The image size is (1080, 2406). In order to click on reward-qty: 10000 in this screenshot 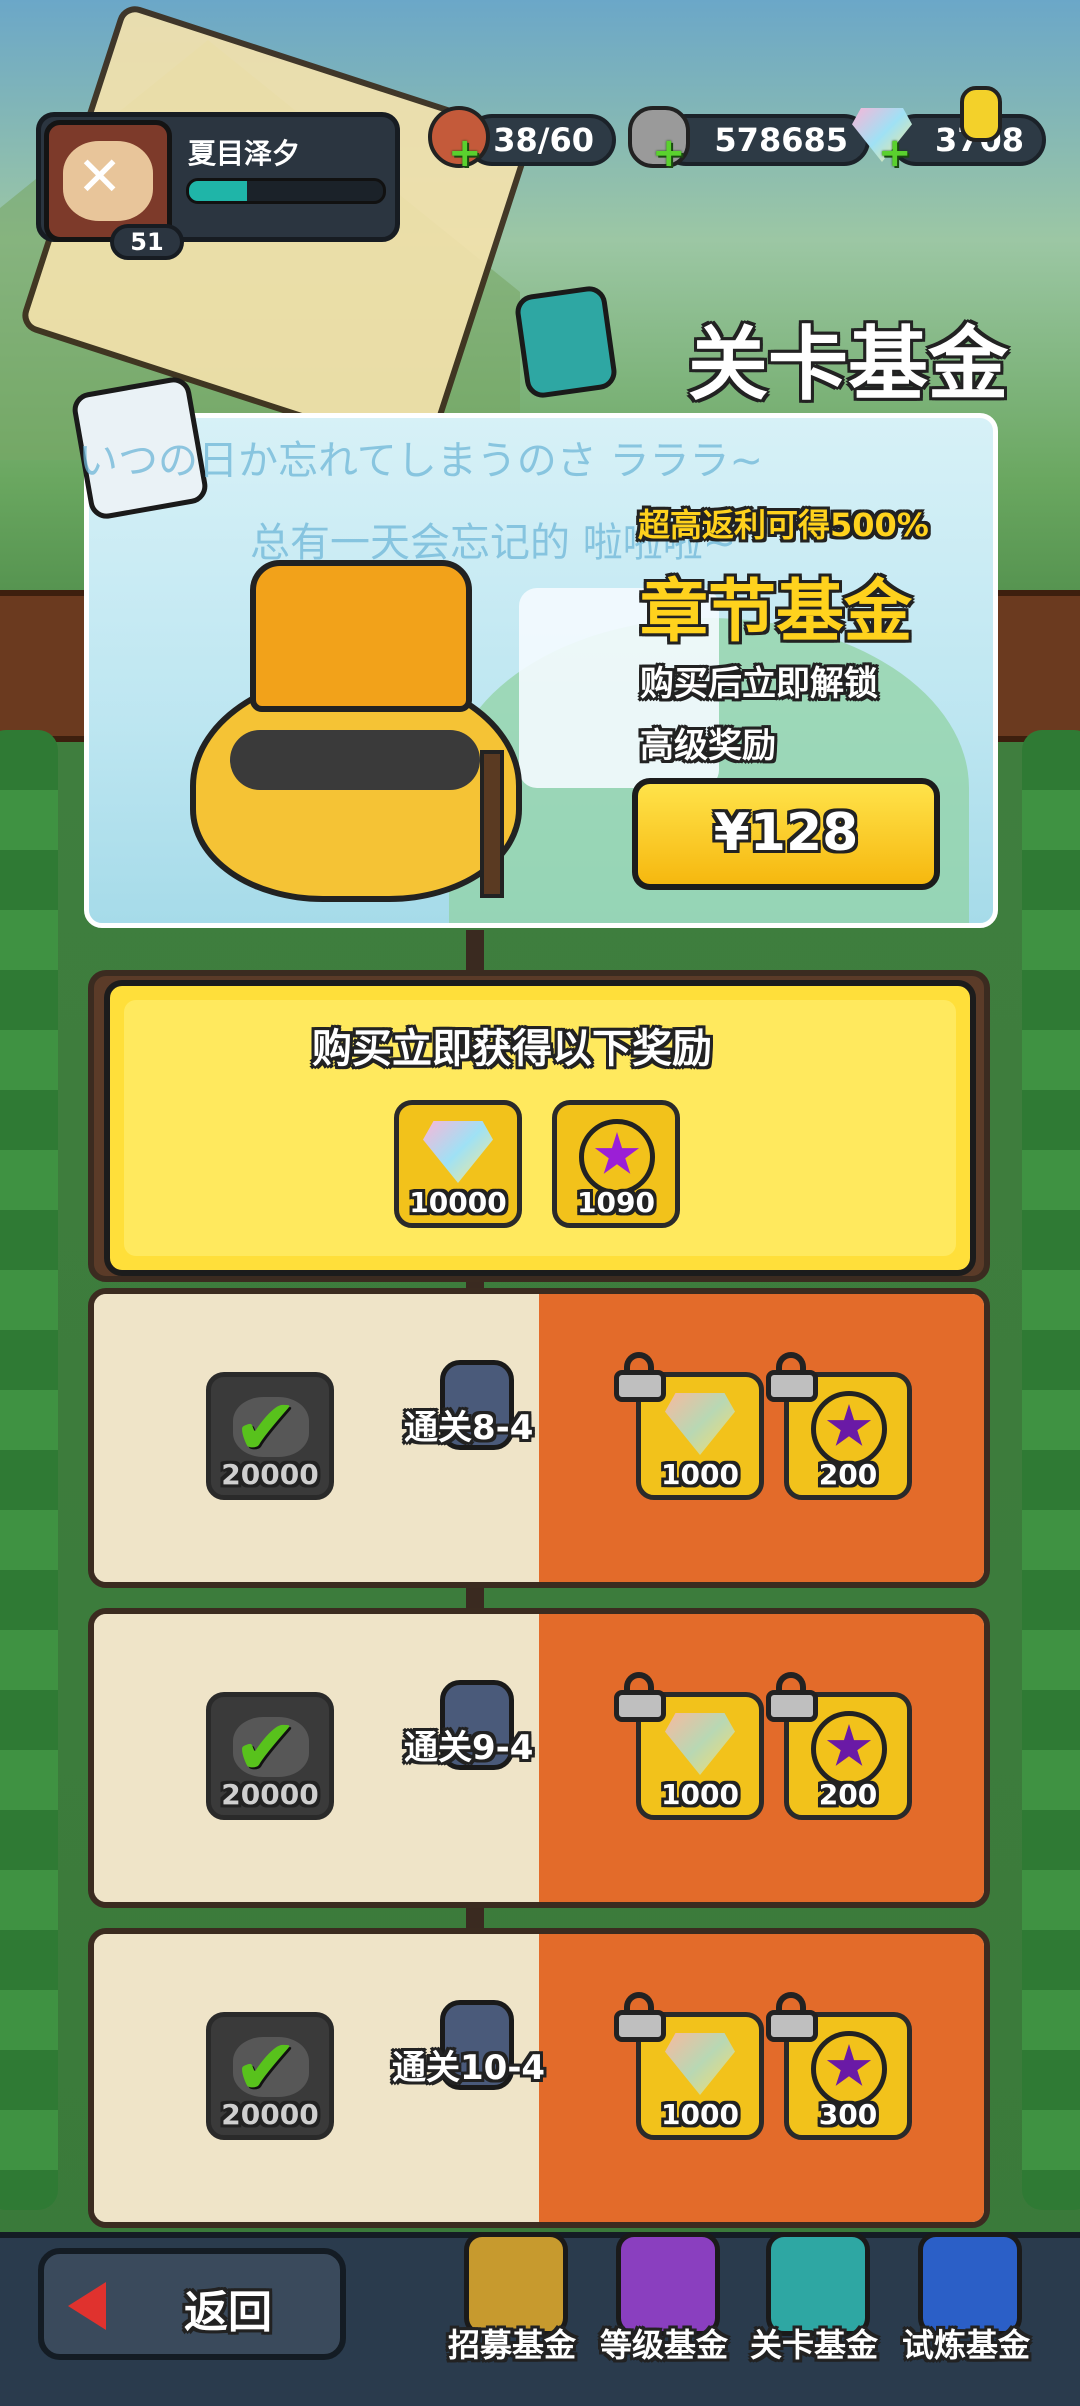, I will do `click(458, 1202)`.